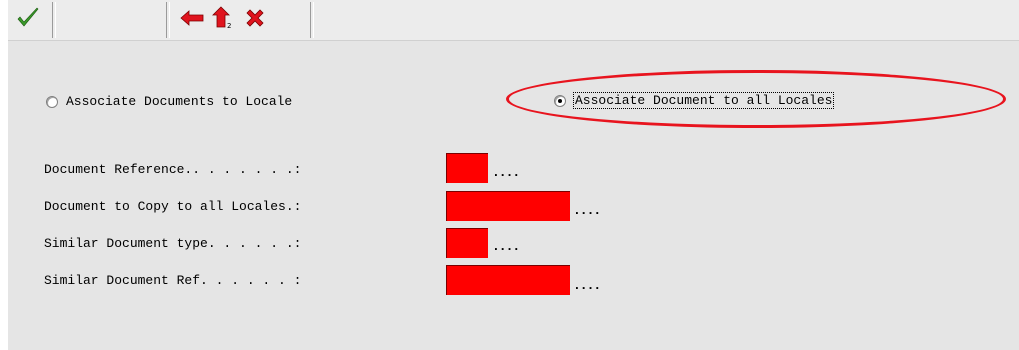  Describe the element at coordinates (467, 168) in the screenshot. I see `document-reference-field` at that location.